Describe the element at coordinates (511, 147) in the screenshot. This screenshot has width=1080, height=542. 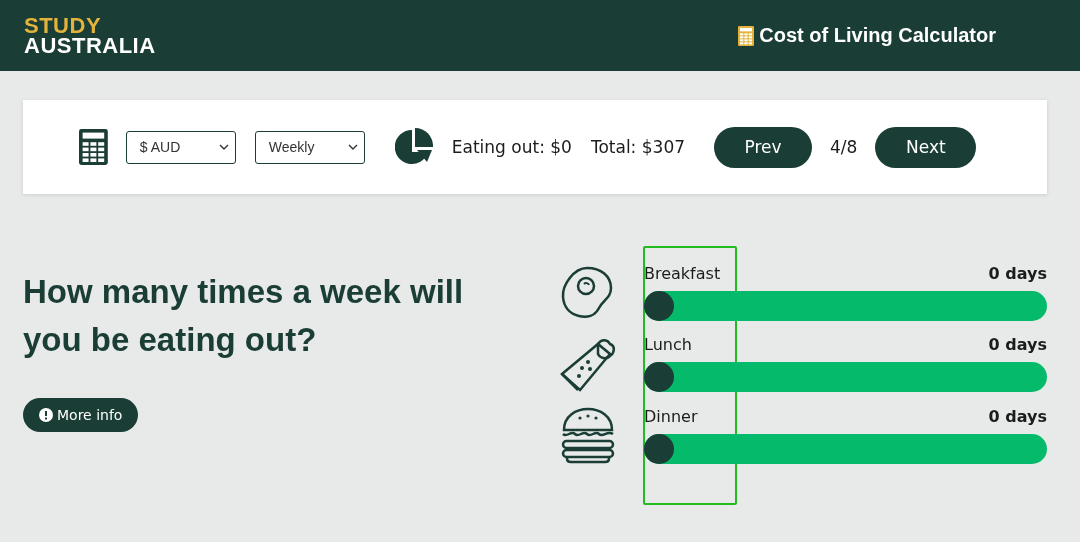
I see `category-total: Eating out: $0` at that location.